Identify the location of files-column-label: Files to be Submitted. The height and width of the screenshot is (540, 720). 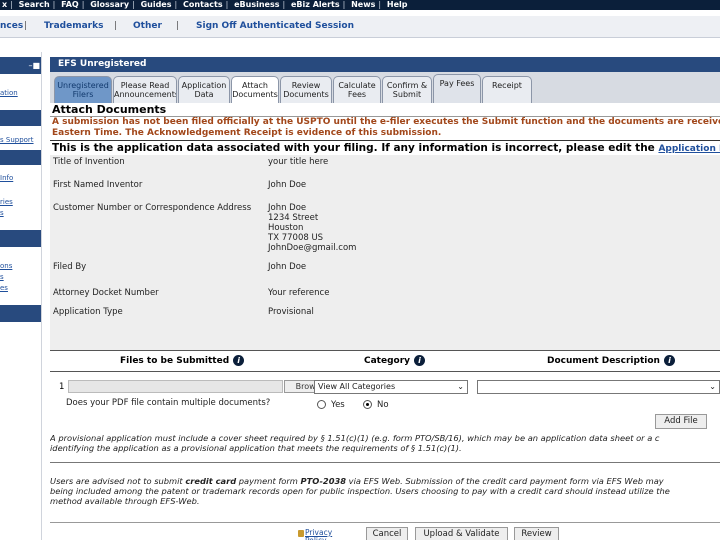
(175, 361).